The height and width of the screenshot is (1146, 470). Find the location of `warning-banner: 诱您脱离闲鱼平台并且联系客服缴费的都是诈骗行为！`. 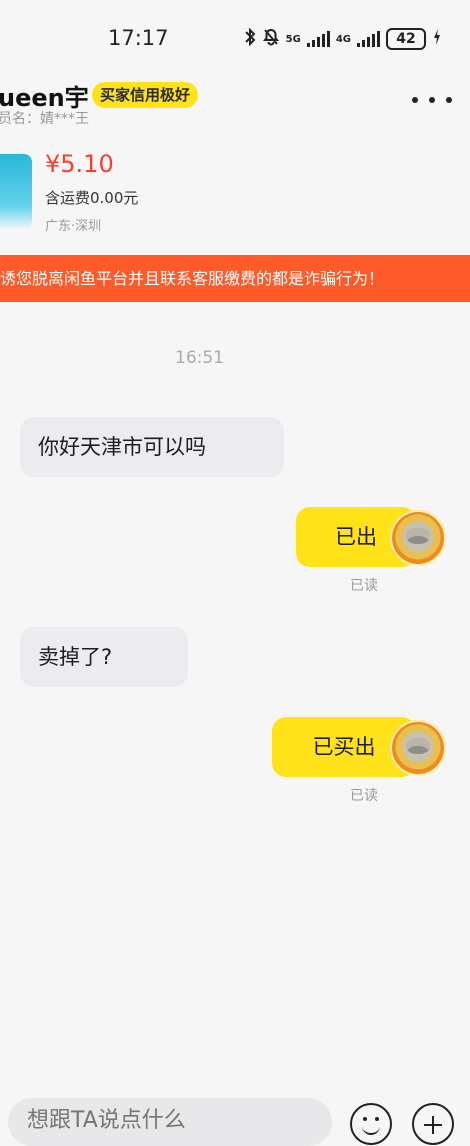

warning-banner: 诱您脱离闲鱼平台并且联系客服缴费的都是诈骗行为！ is located at coordinates (235, 278).